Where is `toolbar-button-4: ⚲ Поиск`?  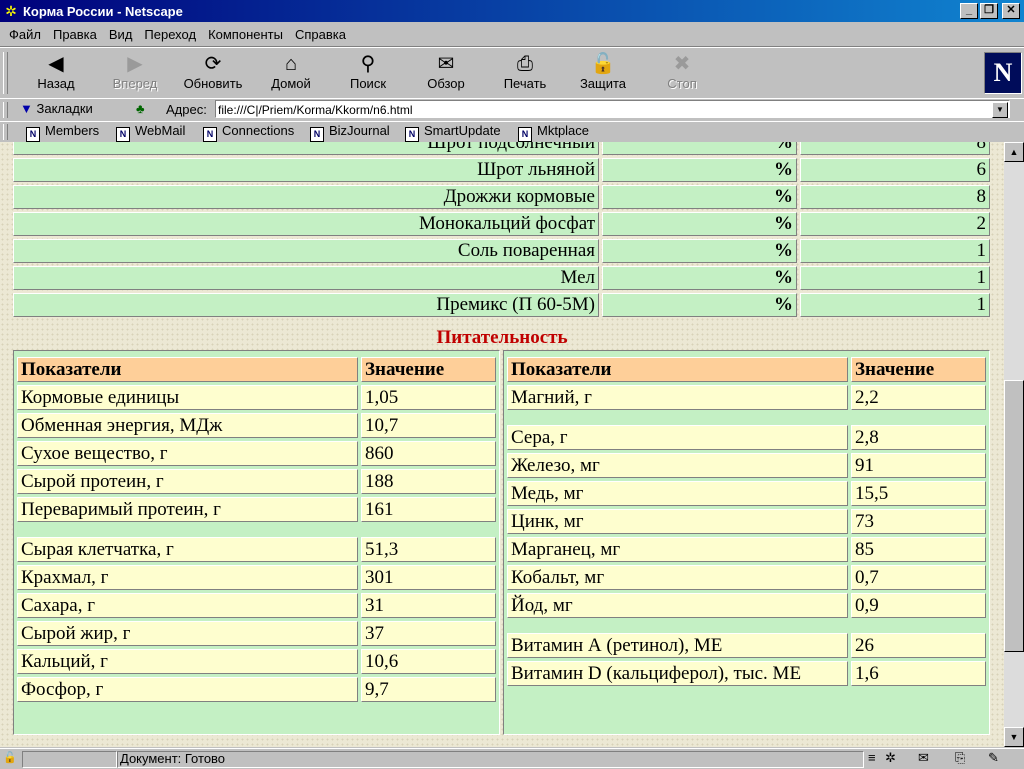
toolbar-button-4: ⚲ Поиск is located at coordinates (368, 72).